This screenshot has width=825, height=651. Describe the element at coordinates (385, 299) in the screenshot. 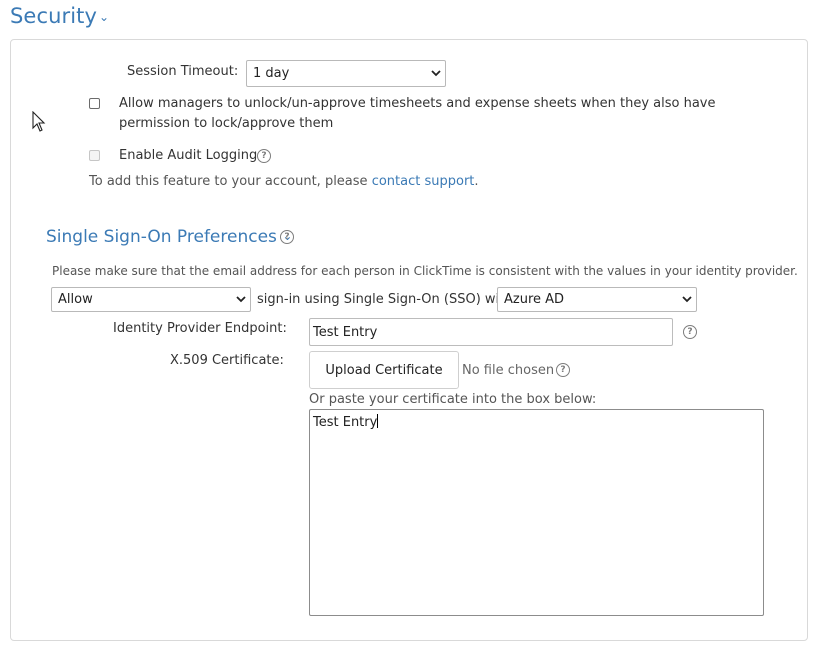

I see `sso-middle-text: sign-in using Single Sign-On (SSO) with` at that location.